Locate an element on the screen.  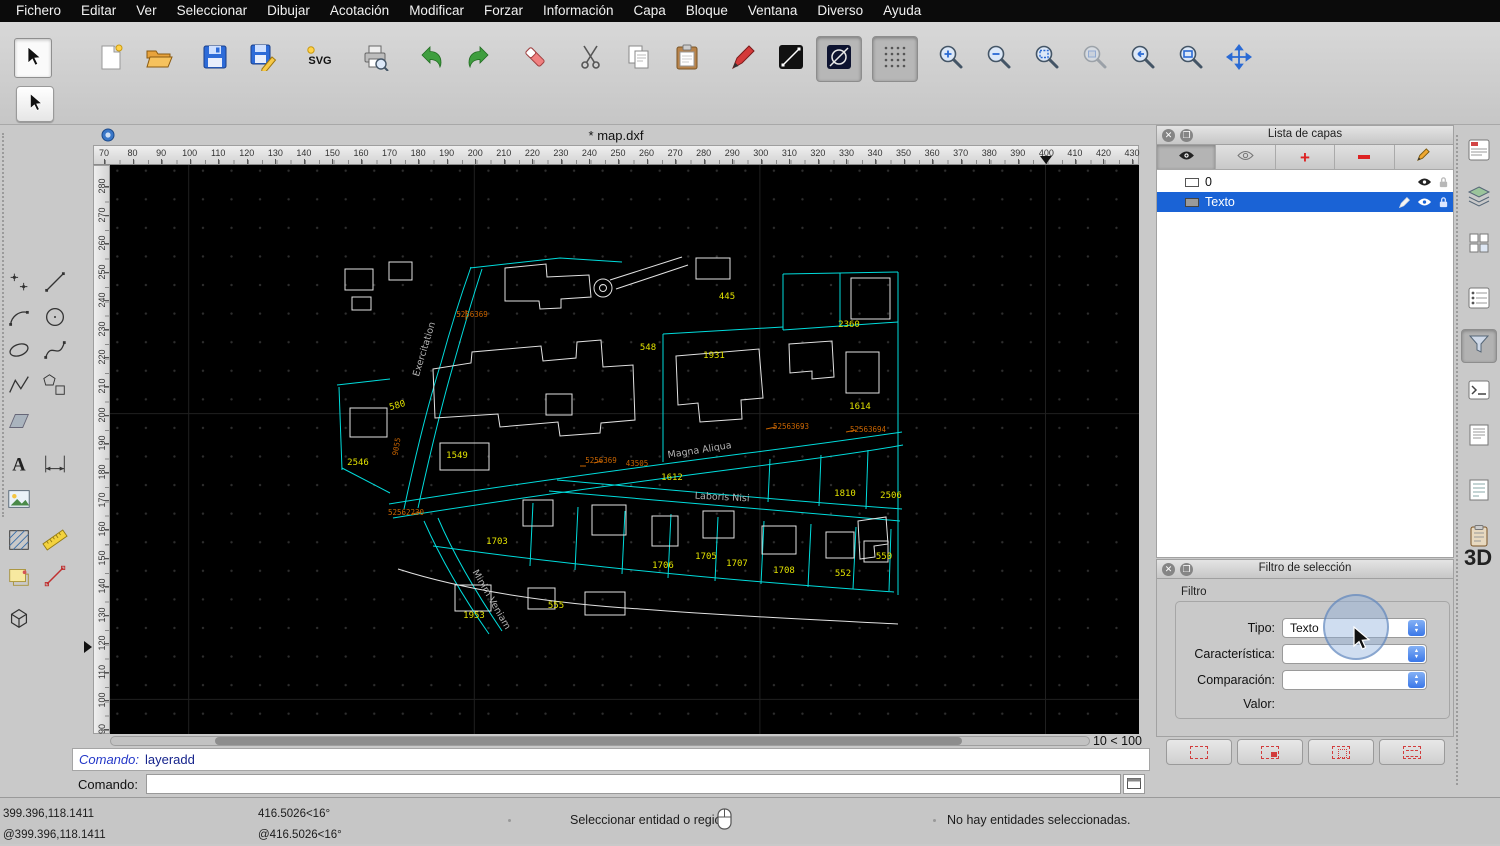
menu-item-diverso: Diverso is located at coordinates (840, 11).